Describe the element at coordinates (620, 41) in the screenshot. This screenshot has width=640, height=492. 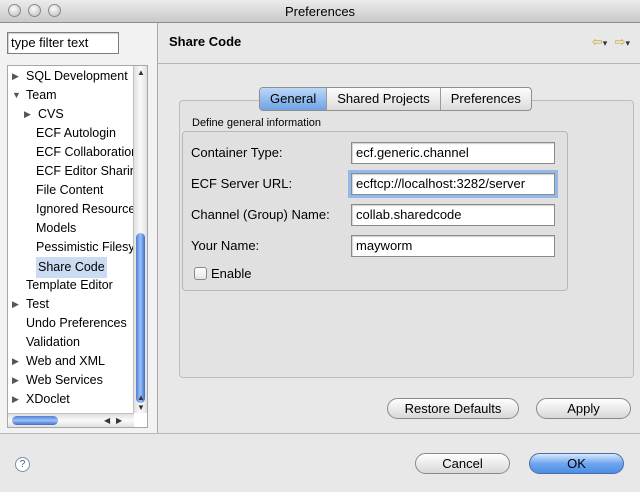
I see `forward-arrow-icon: ⇨` at that location.